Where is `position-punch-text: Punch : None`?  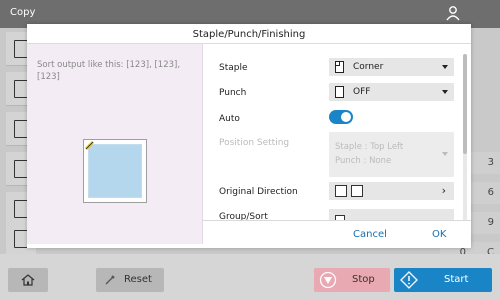 position-punch-text: Punch : None is located at coordinates (363, 161).